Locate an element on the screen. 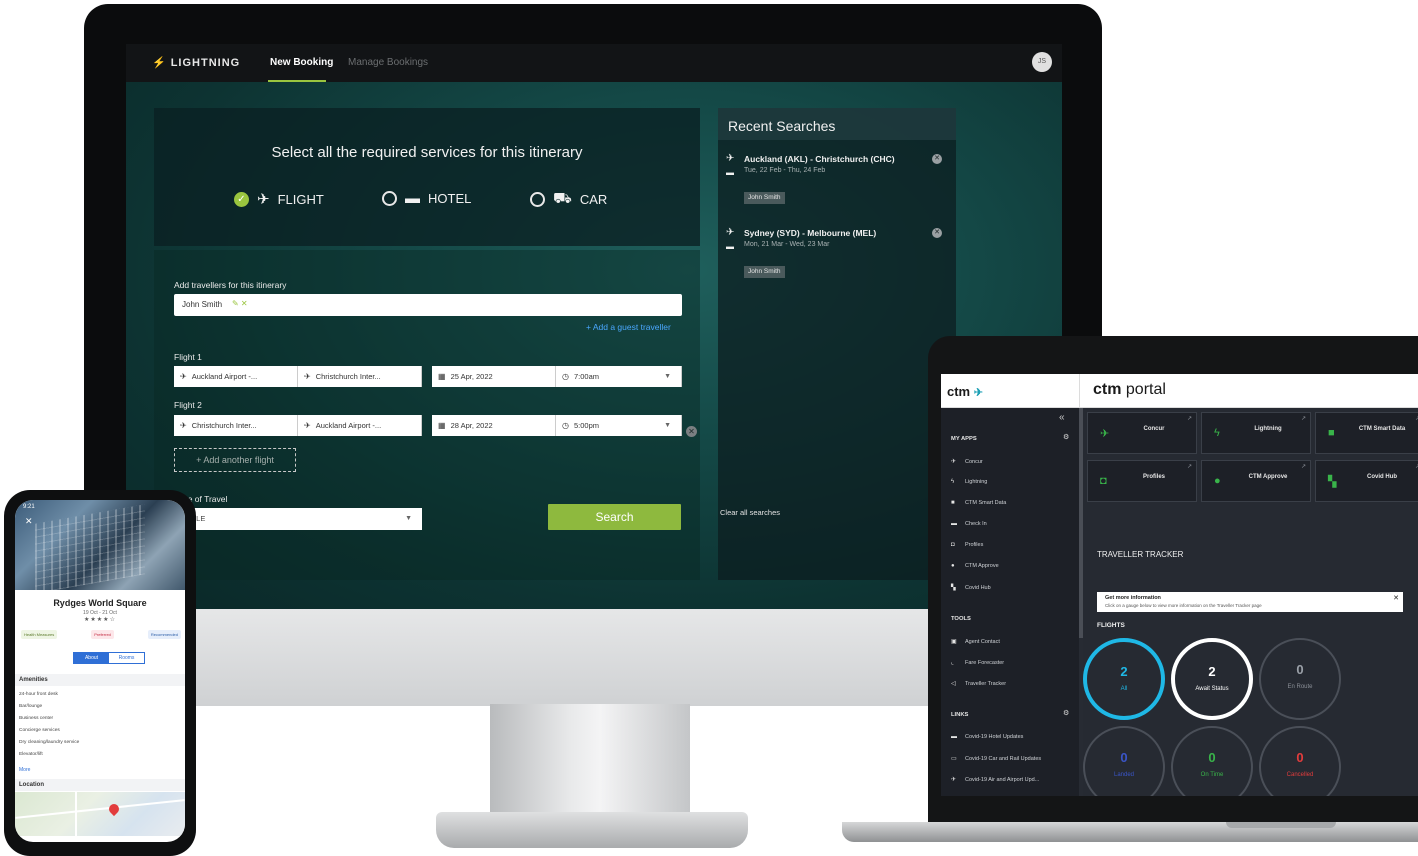  flight-2-date: ▦ 28 Apr, 2022 is located at coordinates (494, 425).